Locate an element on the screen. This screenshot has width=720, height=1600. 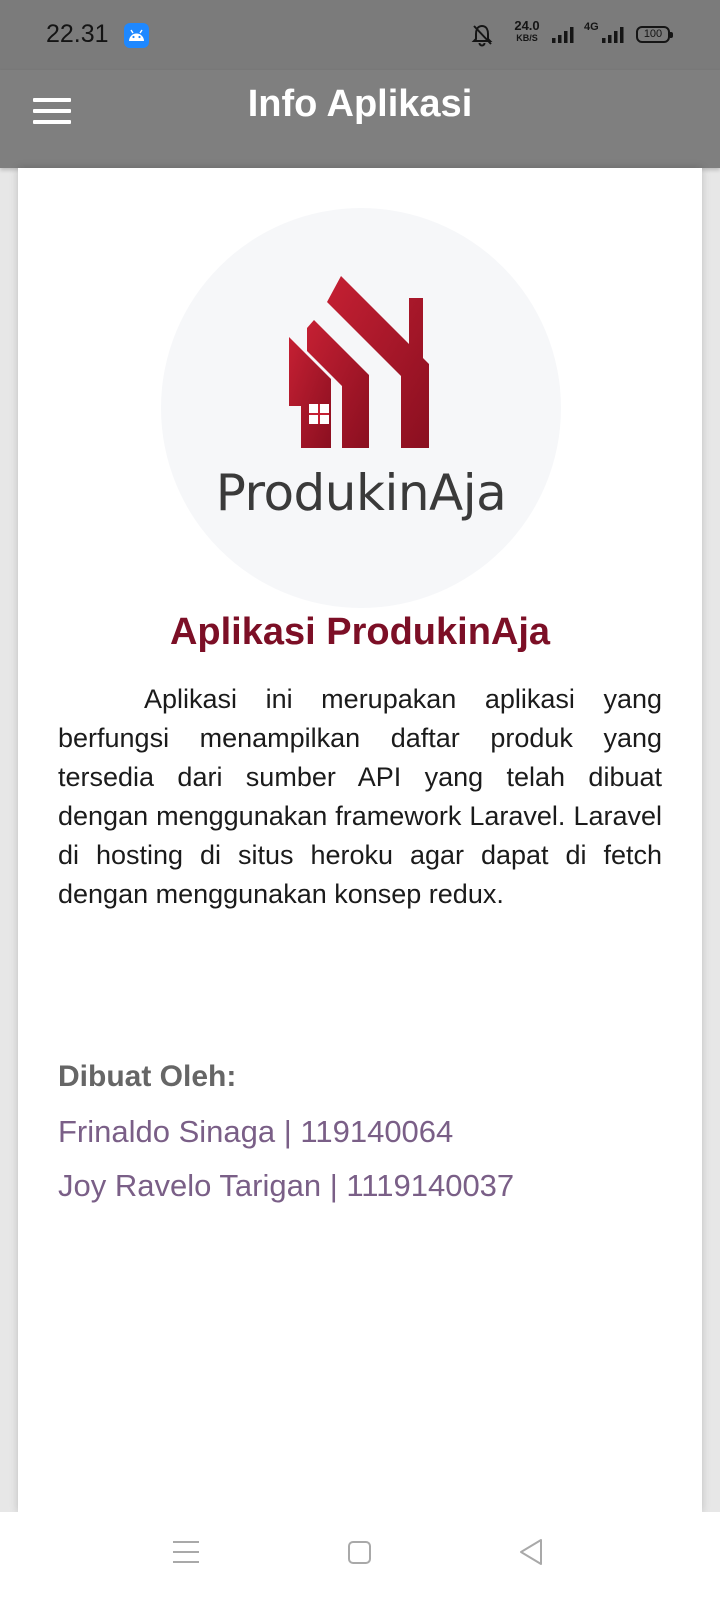
credit-item: Joy Ravelo Tarigan | 1119140037 is located at coordinates (286, 1185).